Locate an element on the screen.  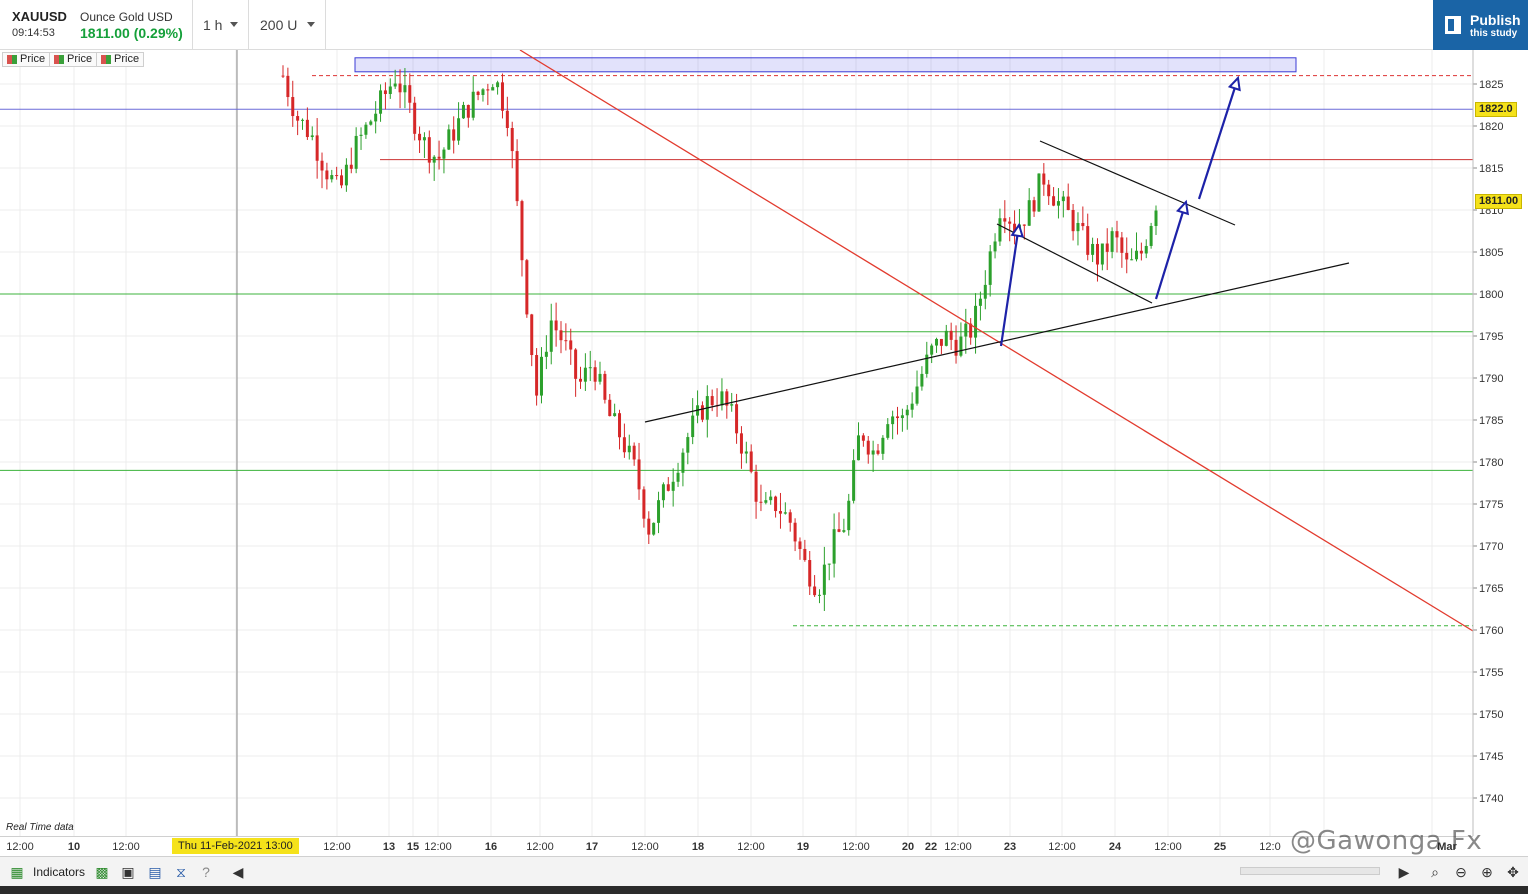
chart-type-icon: ▩ is located at coordinates (102, 872).